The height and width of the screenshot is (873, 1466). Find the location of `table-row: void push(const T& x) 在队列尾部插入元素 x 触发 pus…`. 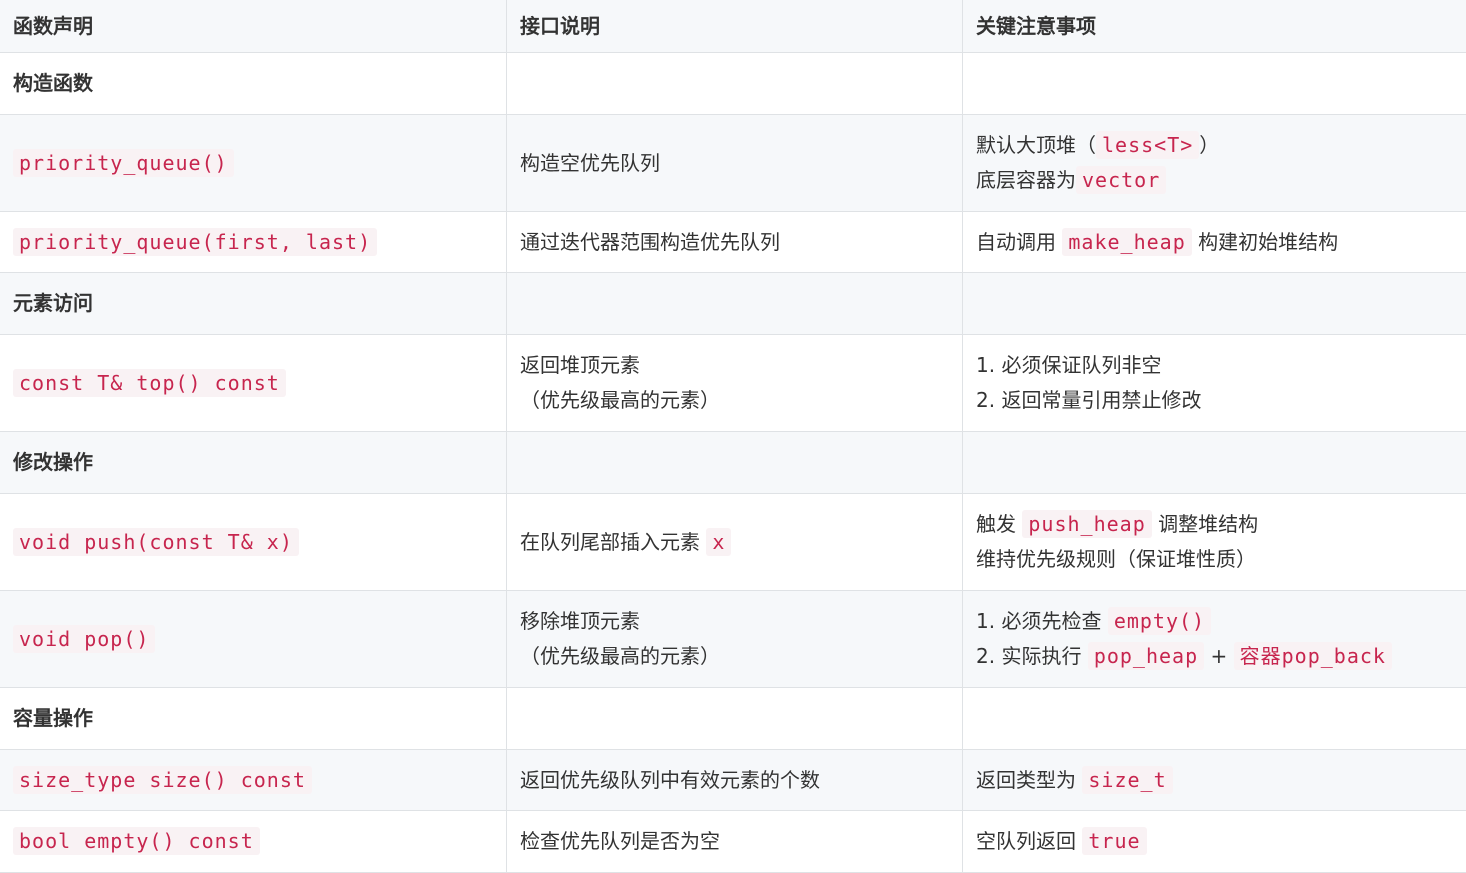

table-row: void push(const T& x) 在队列尾部插入元素 x 触发 pus… is located at coordinates (733, 542).